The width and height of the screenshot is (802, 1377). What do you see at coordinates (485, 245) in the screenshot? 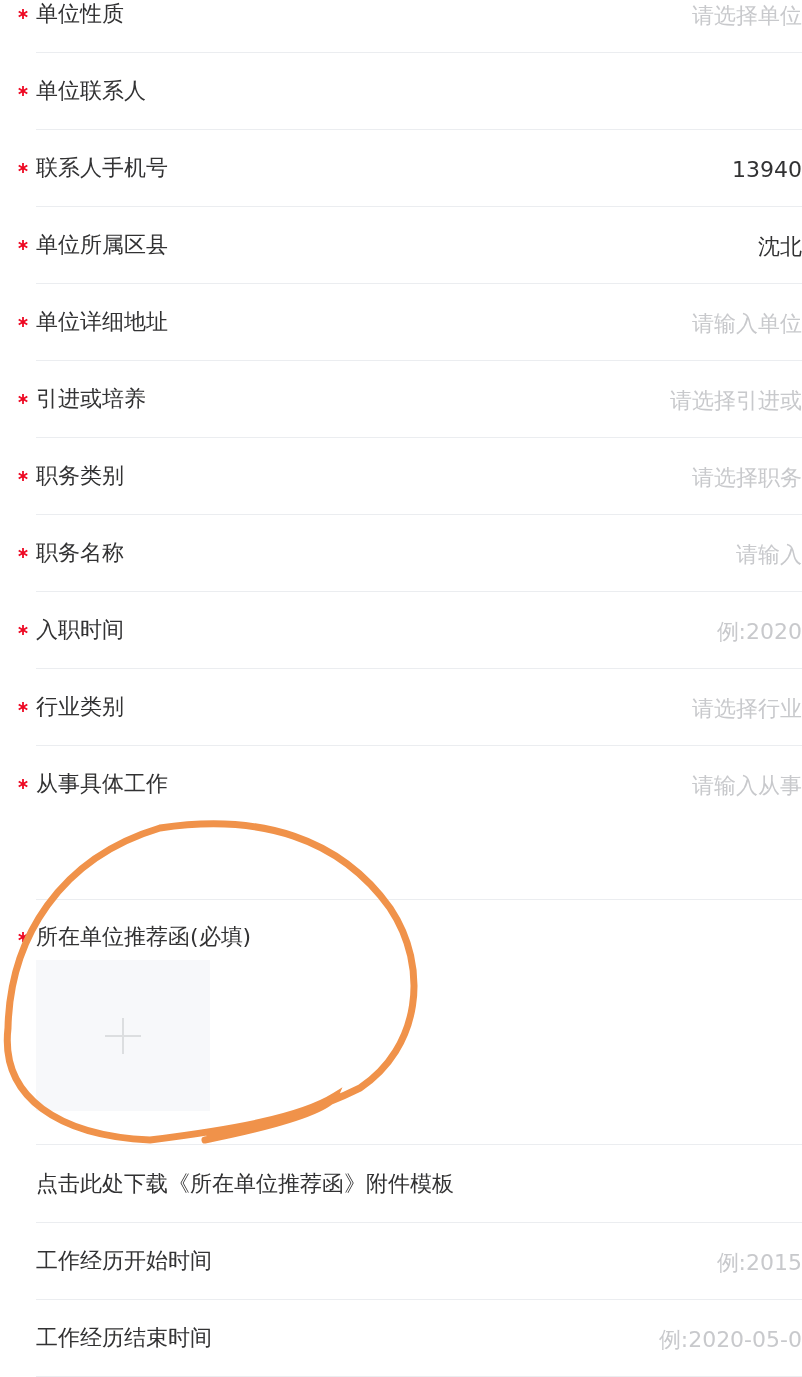
I see `input-field: 沈北` at bounding box center [485, 245].